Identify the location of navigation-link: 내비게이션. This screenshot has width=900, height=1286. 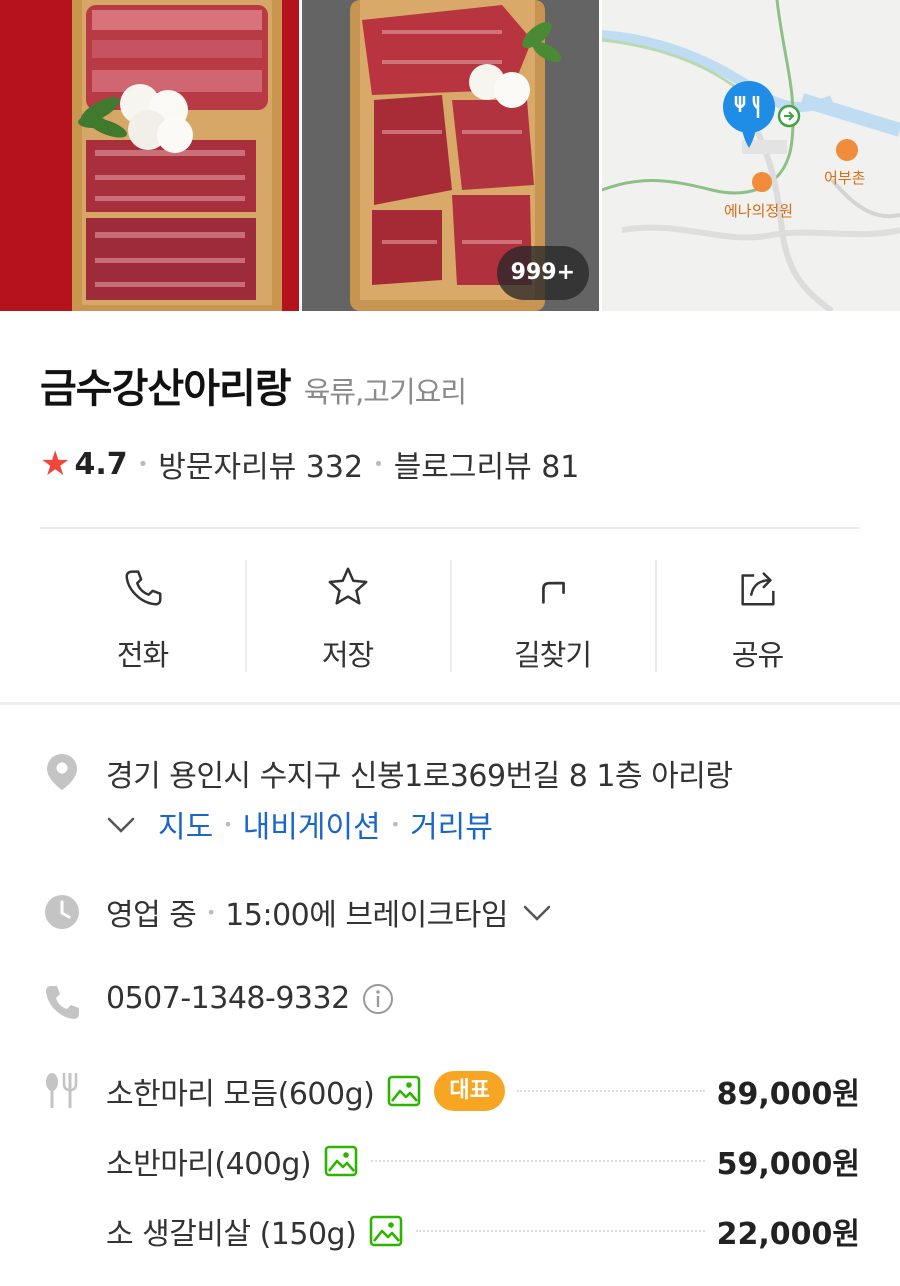
(312, 824).